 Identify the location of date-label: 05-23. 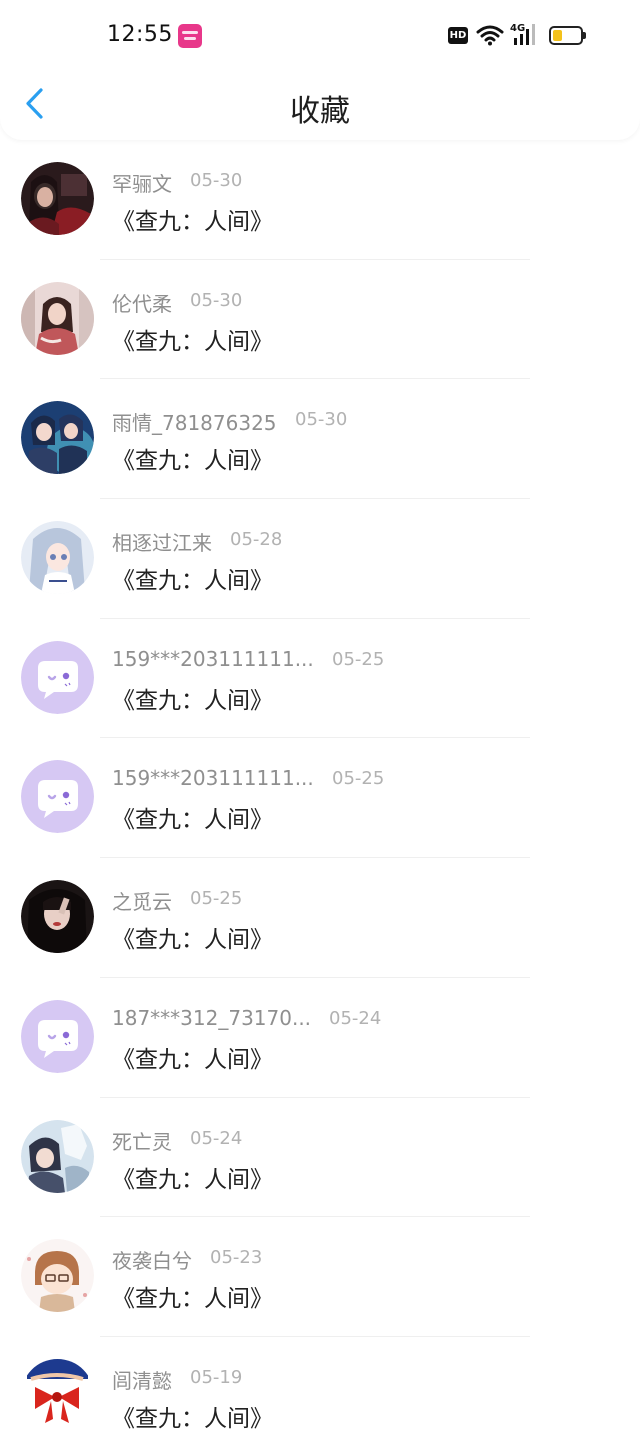
(236, 1258).